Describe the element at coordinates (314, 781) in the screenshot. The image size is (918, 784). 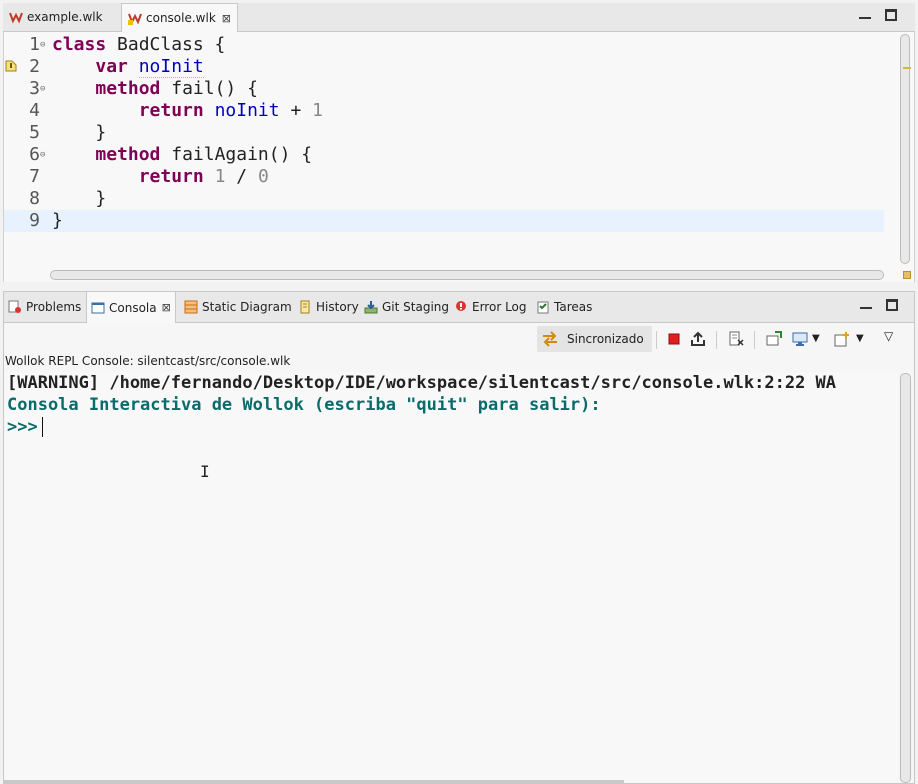
I see `console-horizontal-scrollbar` at that location.